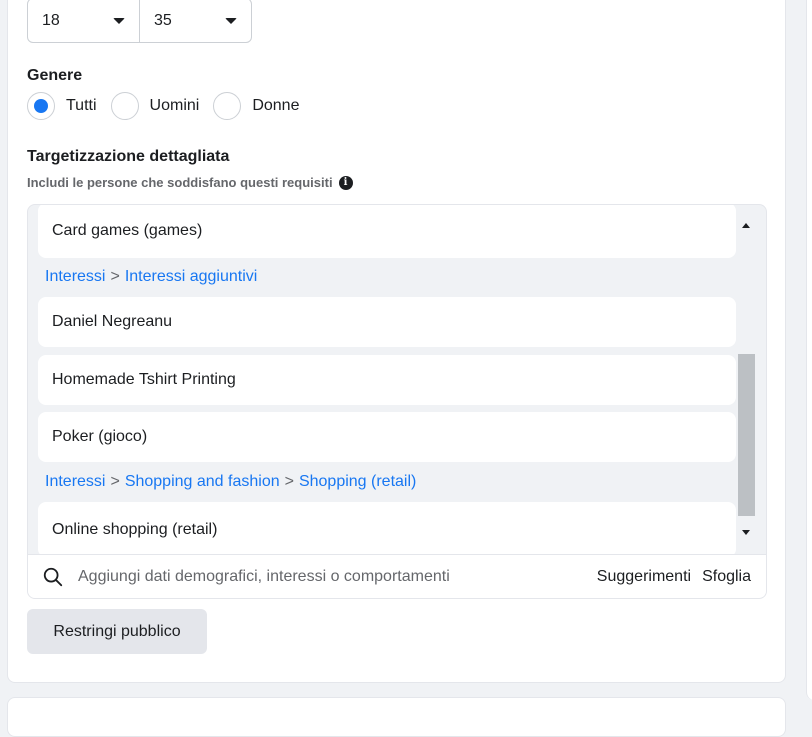 The image size is (812, 737). I want to click on category-breadcrumb: Interessi > Interessi aggiuntivi, so click(151, 277).